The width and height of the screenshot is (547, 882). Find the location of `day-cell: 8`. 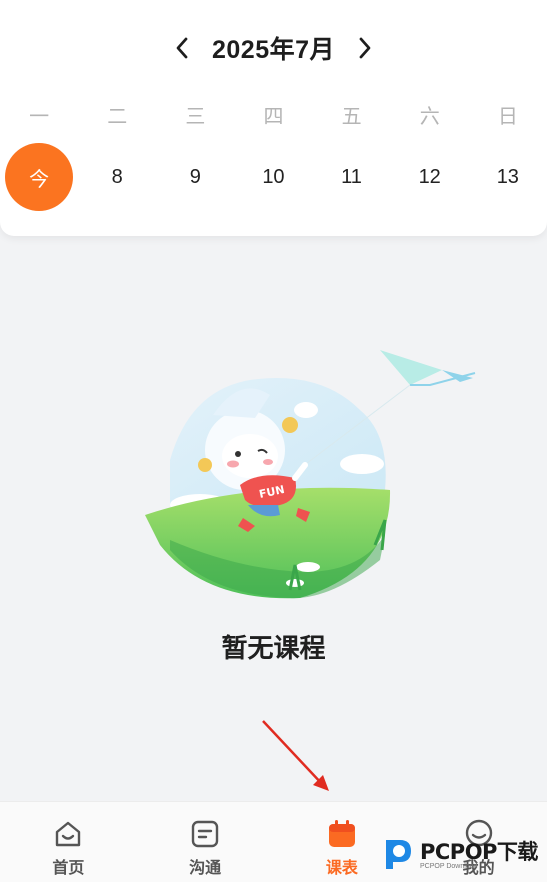

day-cell: 8 is located at coordinates (117, 177).